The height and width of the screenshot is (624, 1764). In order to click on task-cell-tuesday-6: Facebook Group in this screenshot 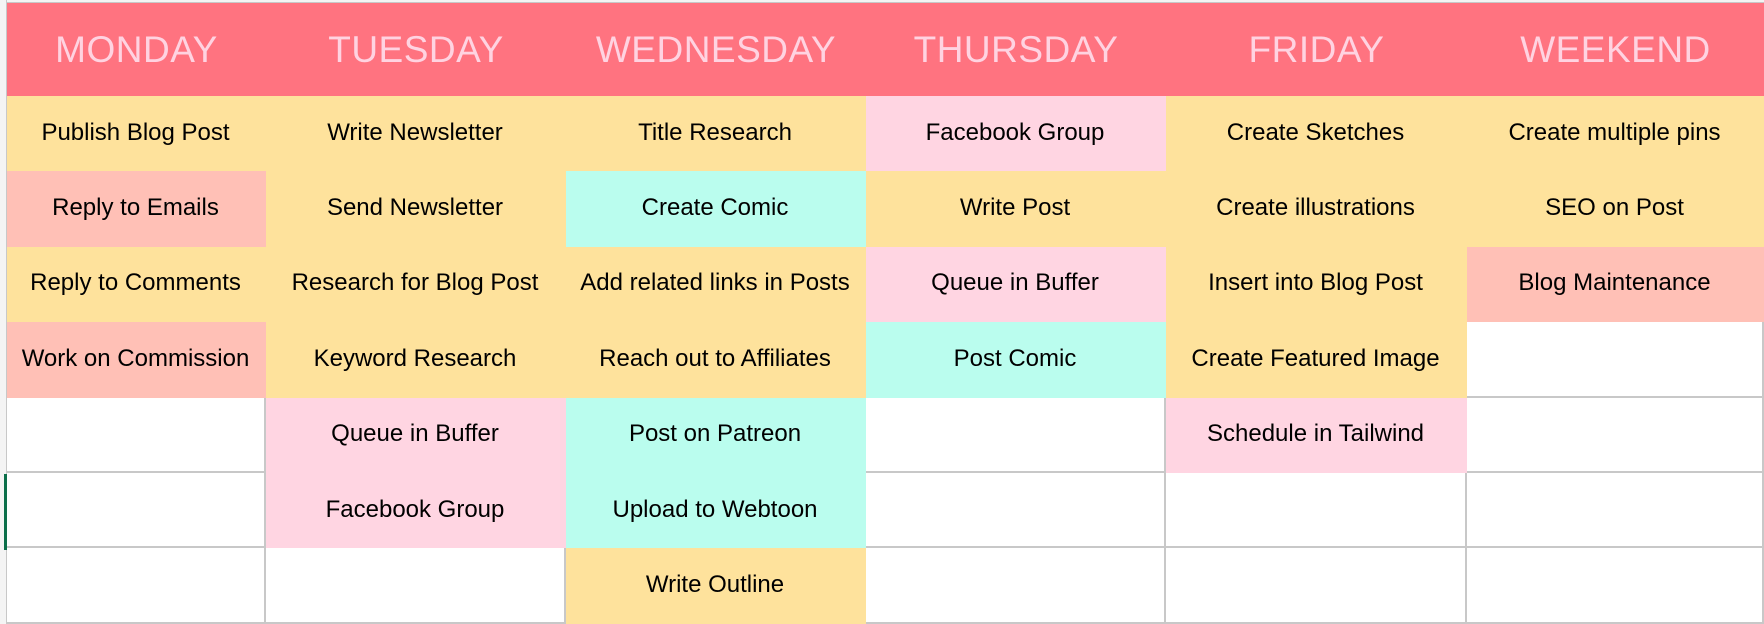, I will do `click(416, 510)`.